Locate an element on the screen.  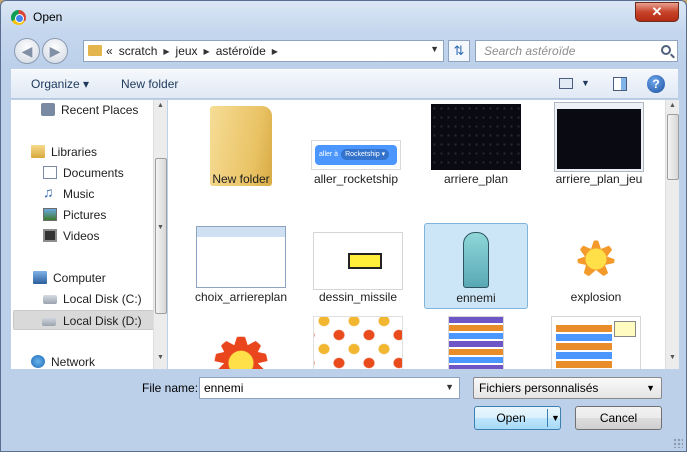
refresh-icon: ⇅ is located at coordinates (459, 50).